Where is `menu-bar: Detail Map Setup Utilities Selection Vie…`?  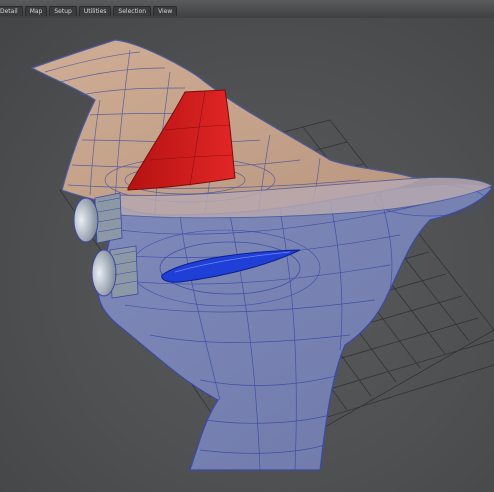
menu-bar: Detail Map Setup Utilities Selection Vie… is located at coordinates (247, 9).